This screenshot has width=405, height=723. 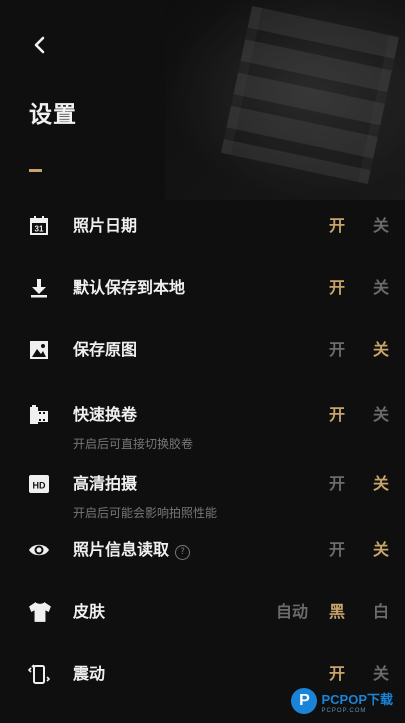 I want to click on svg-text: HD, so click(x=39, y=486).